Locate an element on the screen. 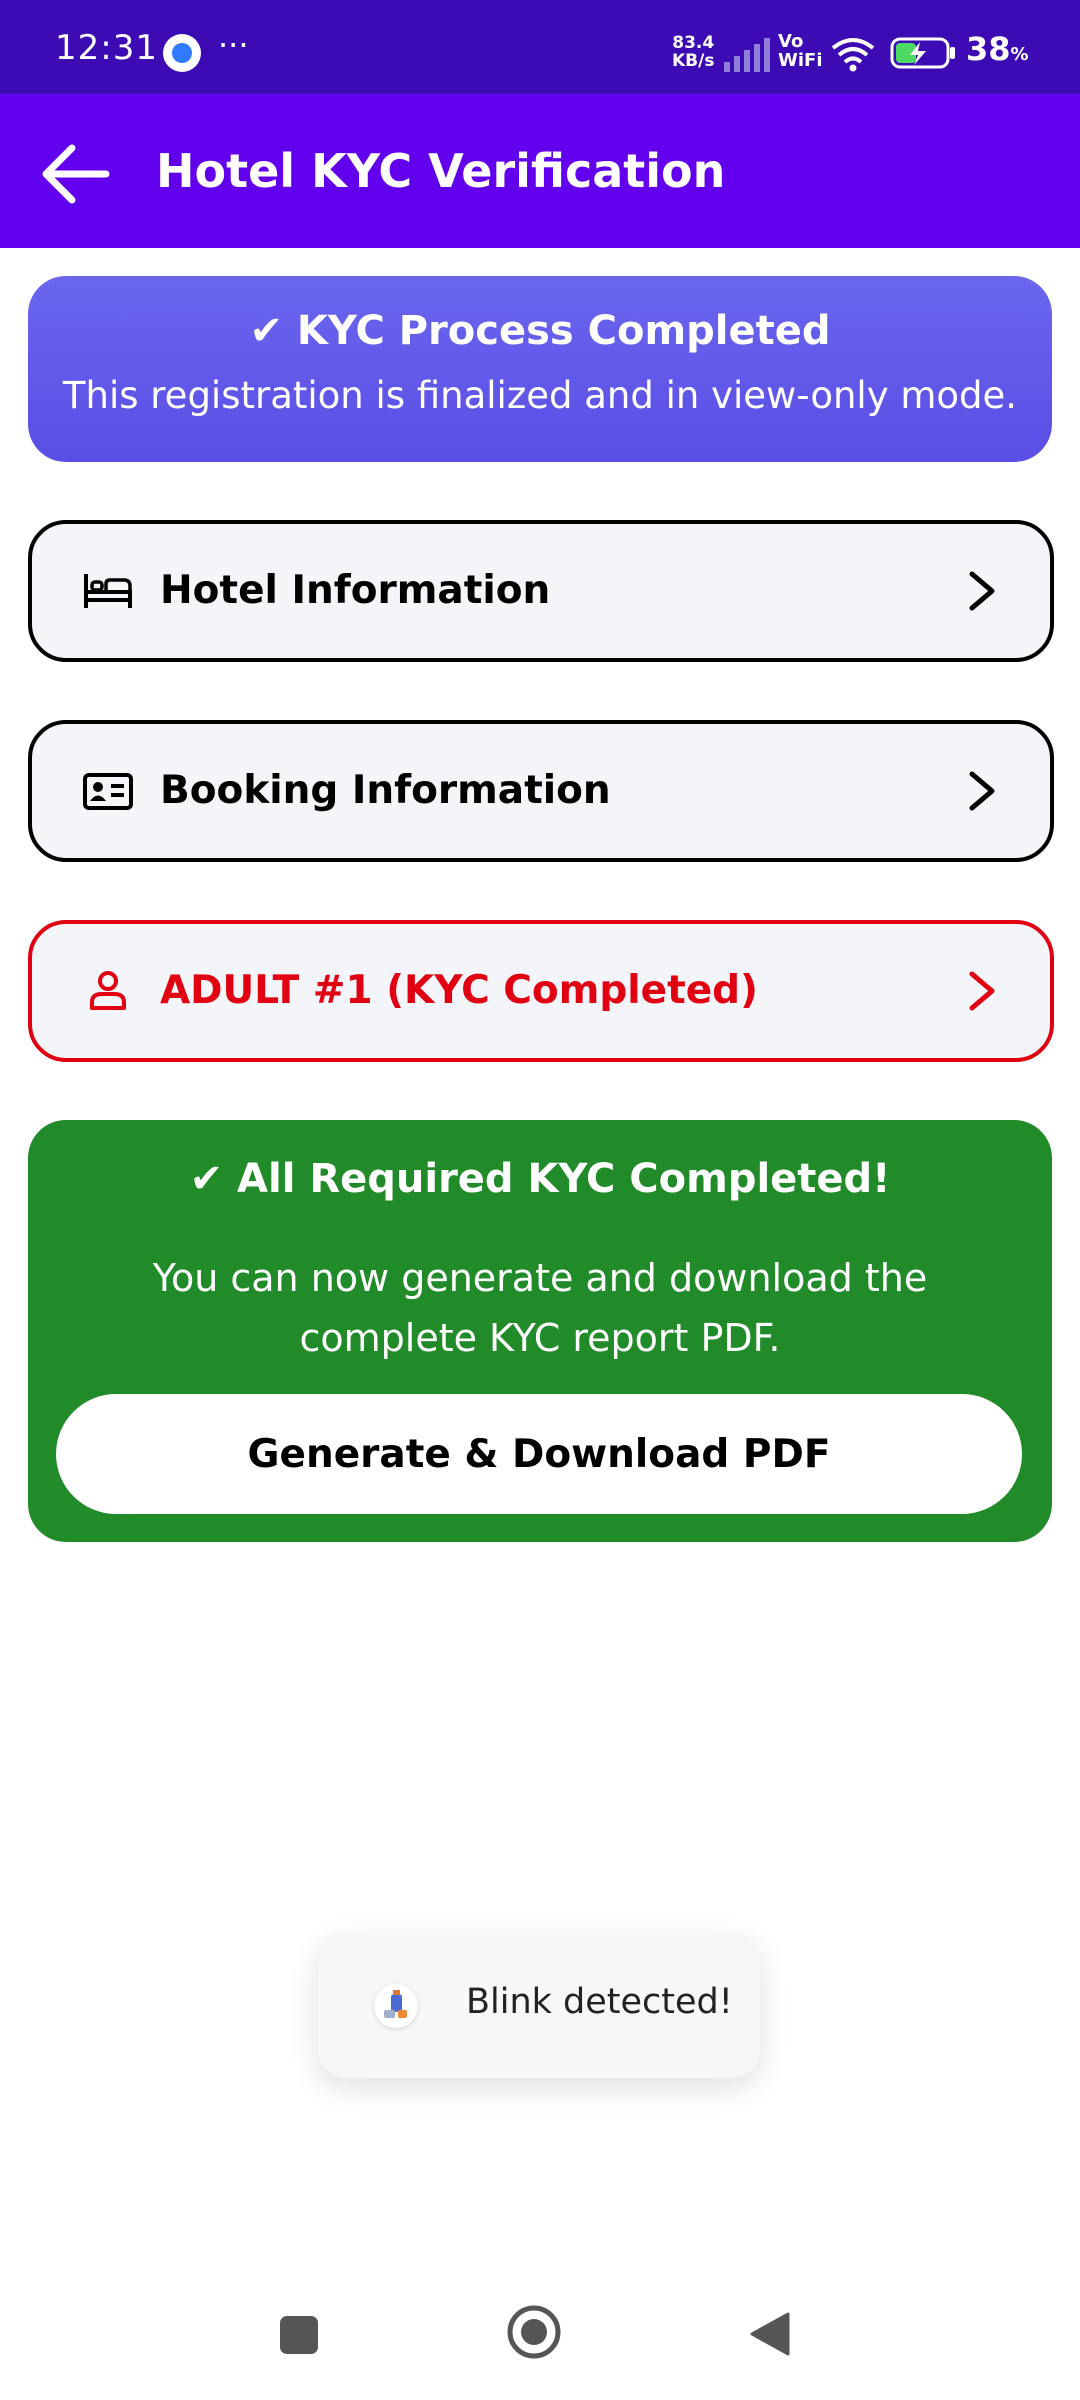 Image resolution: width=1080 pixels, height=2400 pixels. network-speed-unit: KB/s is located at coordinates (693, 61).